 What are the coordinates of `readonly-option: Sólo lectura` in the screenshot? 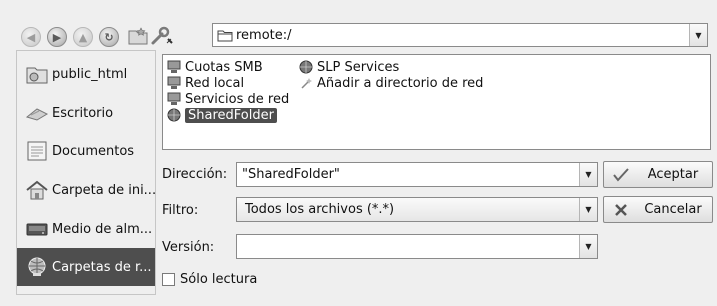 It's located at (209, 279).